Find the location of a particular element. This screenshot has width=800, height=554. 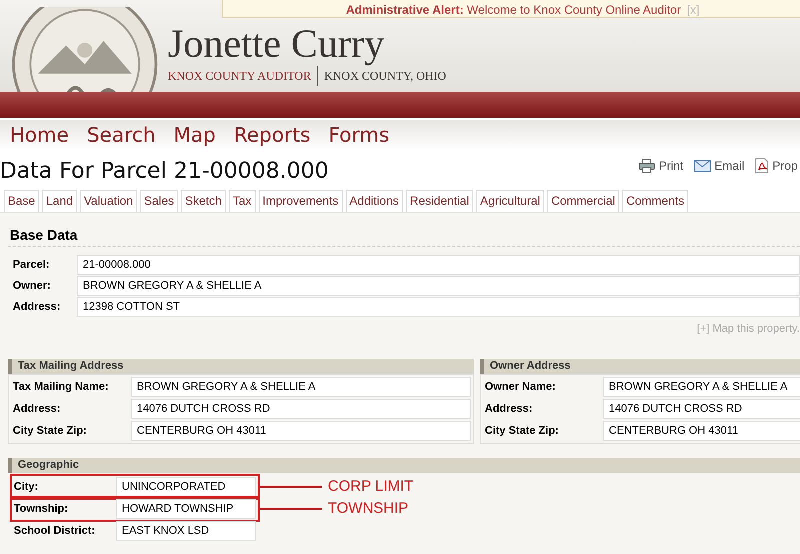

field-label: Owner: is located at coordinates (32, 286).